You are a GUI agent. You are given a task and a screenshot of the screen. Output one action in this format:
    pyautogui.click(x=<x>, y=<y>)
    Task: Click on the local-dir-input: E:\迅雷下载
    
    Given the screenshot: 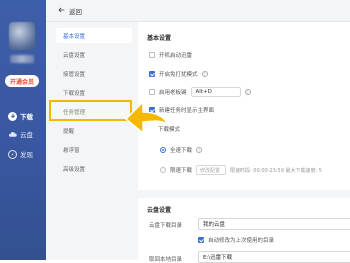 What is the action you would take?
    pyautogui.click(x=274, y=257)
    